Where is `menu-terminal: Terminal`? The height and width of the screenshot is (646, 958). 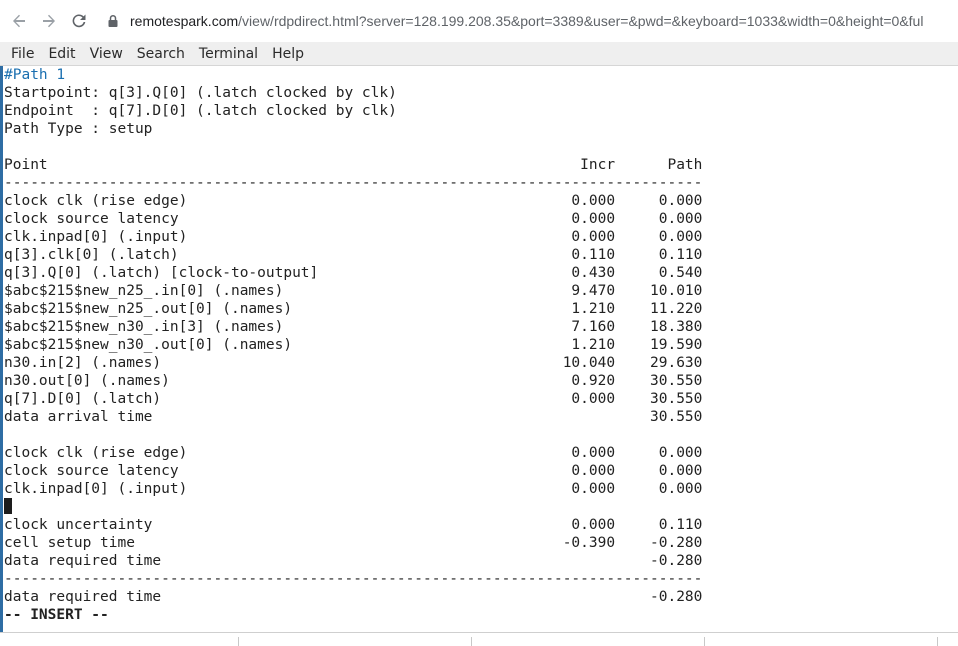 menu-terminal: Terminal is located at coordinates (228, 54).